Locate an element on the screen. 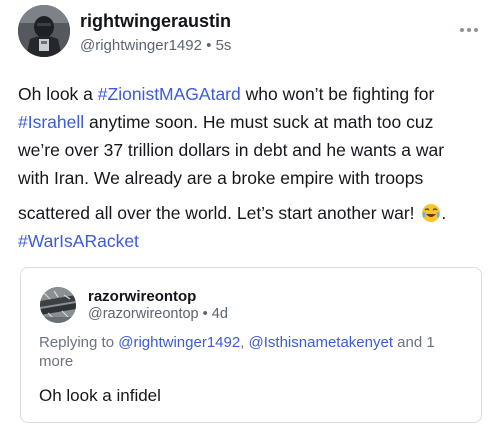 The image size is (500, 429). more-options-icon is located at coordinates (469, 30).